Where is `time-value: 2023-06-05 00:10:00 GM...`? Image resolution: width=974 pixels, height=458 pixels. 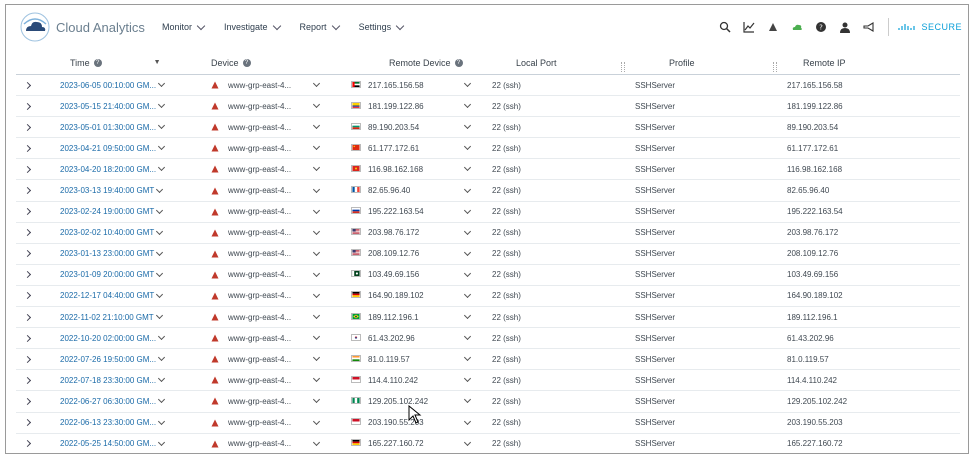
time-value: 2023-06-05 00:10:00 GM... is located at coordinates (108, 85).